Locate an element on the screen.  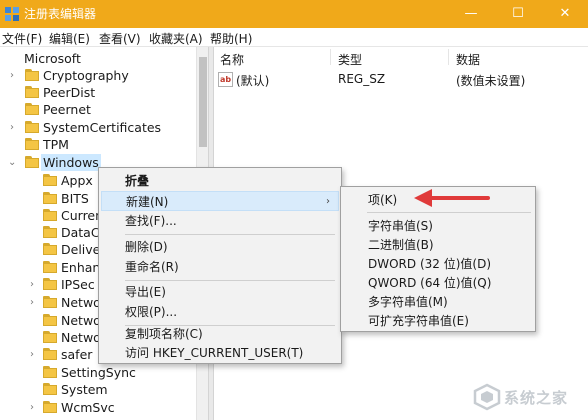
watermark-logo-icon is located at coordinates (487, 397).